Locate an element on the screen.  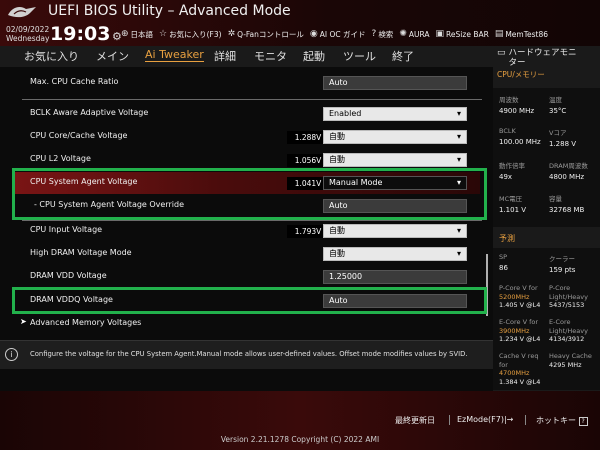
tab-tool: ツール is located at coordinates (359, 56).